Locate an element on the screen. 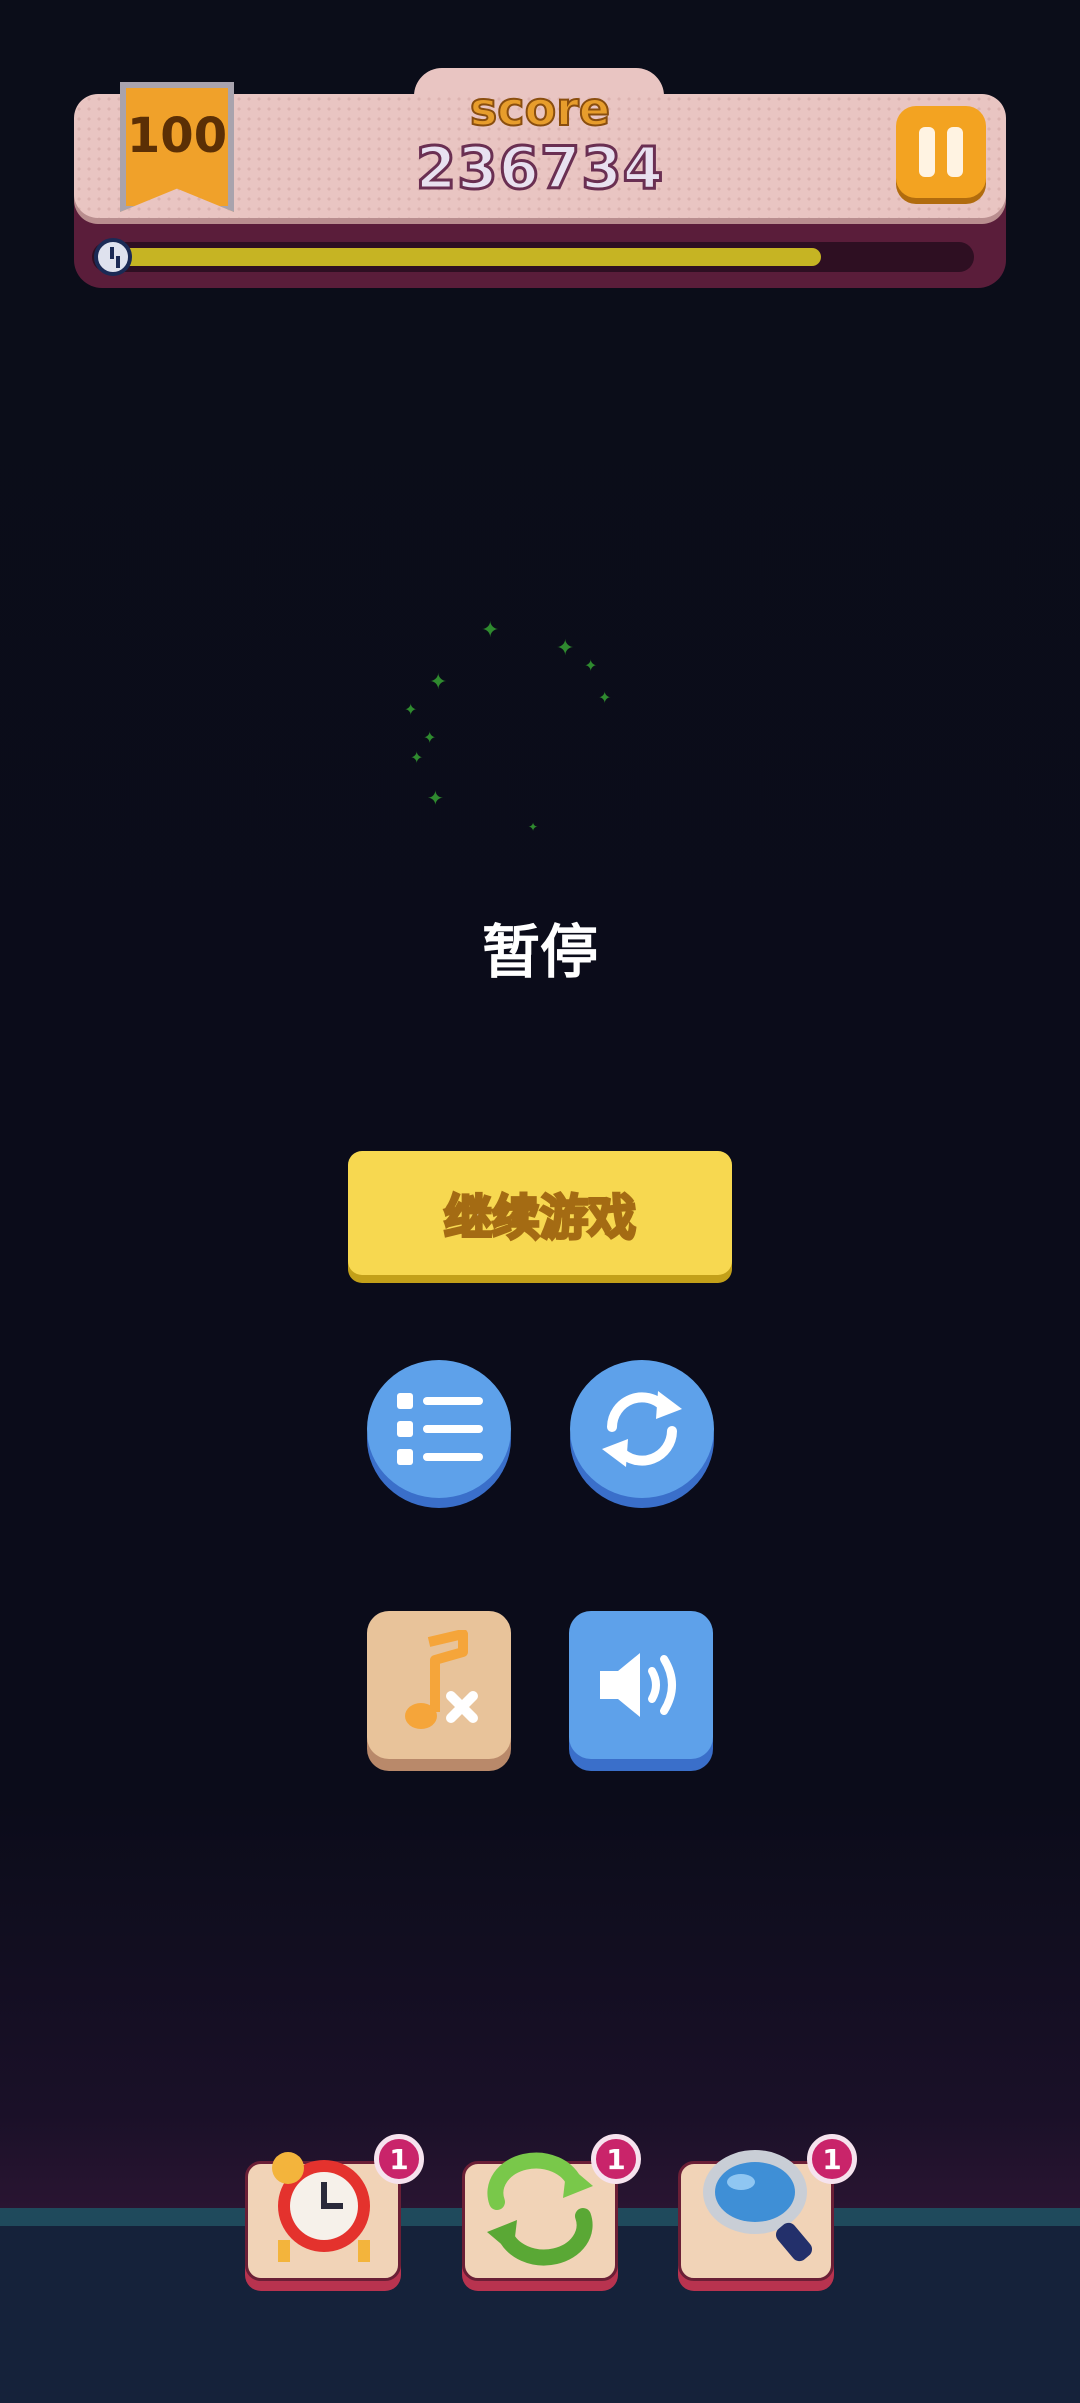 The width and height of the screenshot is (1080, 2403). booster-alarm-clock: 1 is located at coordinates (334, 2207).